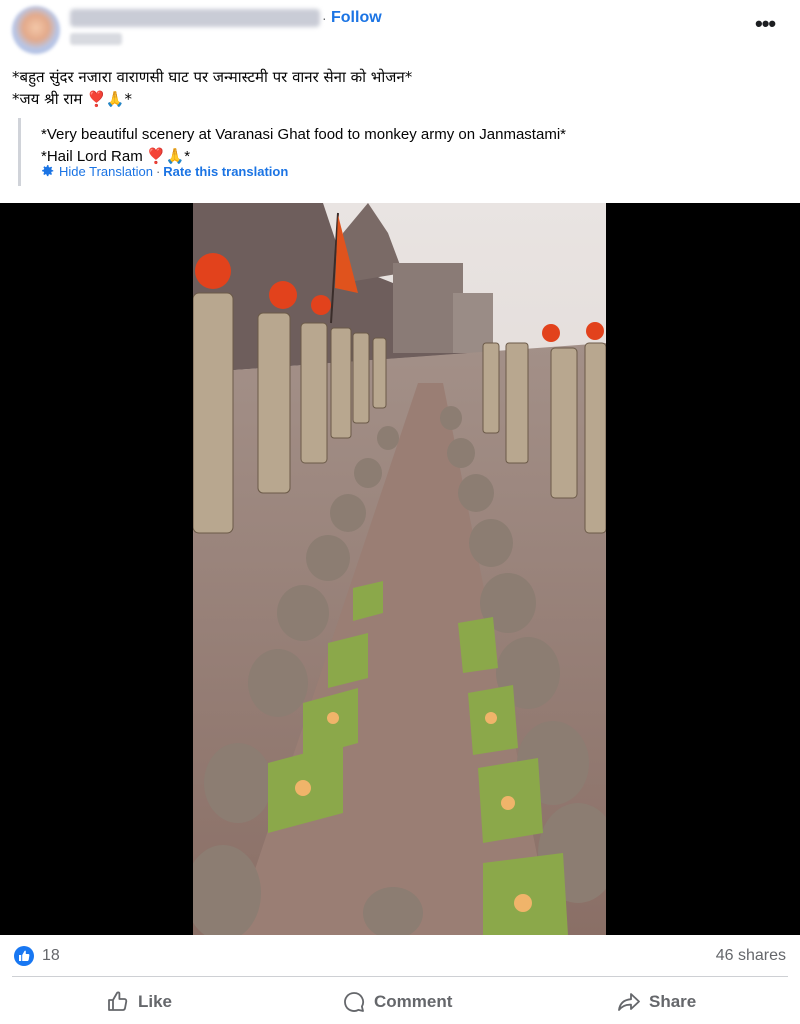 The image size is (800, 1024). What do you see at coordinates (96, 39) in the screenshot?
I see `post-meta-blurred` at bounding box center [96, 39].